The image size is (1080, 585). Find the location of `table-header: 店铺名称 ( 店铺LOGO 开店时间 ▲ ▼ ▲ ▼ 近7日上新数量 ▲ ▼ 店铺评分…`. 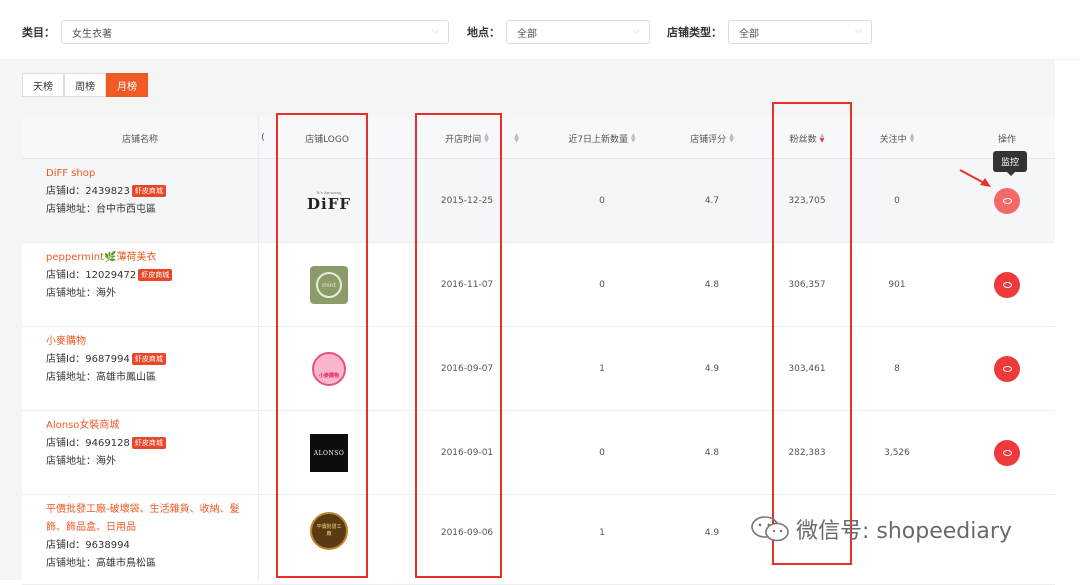

table-header: 店铺名称 ( 店铺LOGO 开店时间 ▲ ▼ ▲ ▼ 近7日上新数量 ▲ ▼ 店铺评分… is located at coordinates (538, 138).